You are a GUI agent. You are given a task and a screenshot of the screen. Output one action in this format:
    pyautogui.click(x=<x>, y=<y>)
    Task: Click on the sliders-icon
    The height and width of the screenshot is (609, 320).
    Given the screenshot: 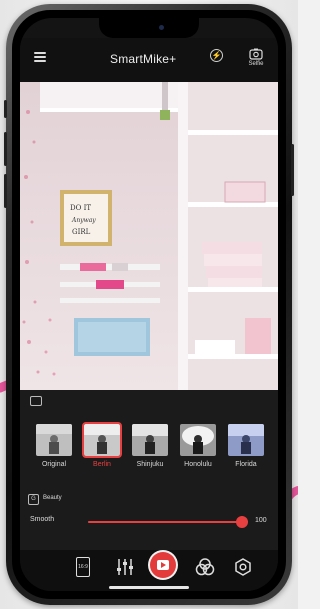 What is the action you would take?
    pyautogui.click(x=125, y=567)
    